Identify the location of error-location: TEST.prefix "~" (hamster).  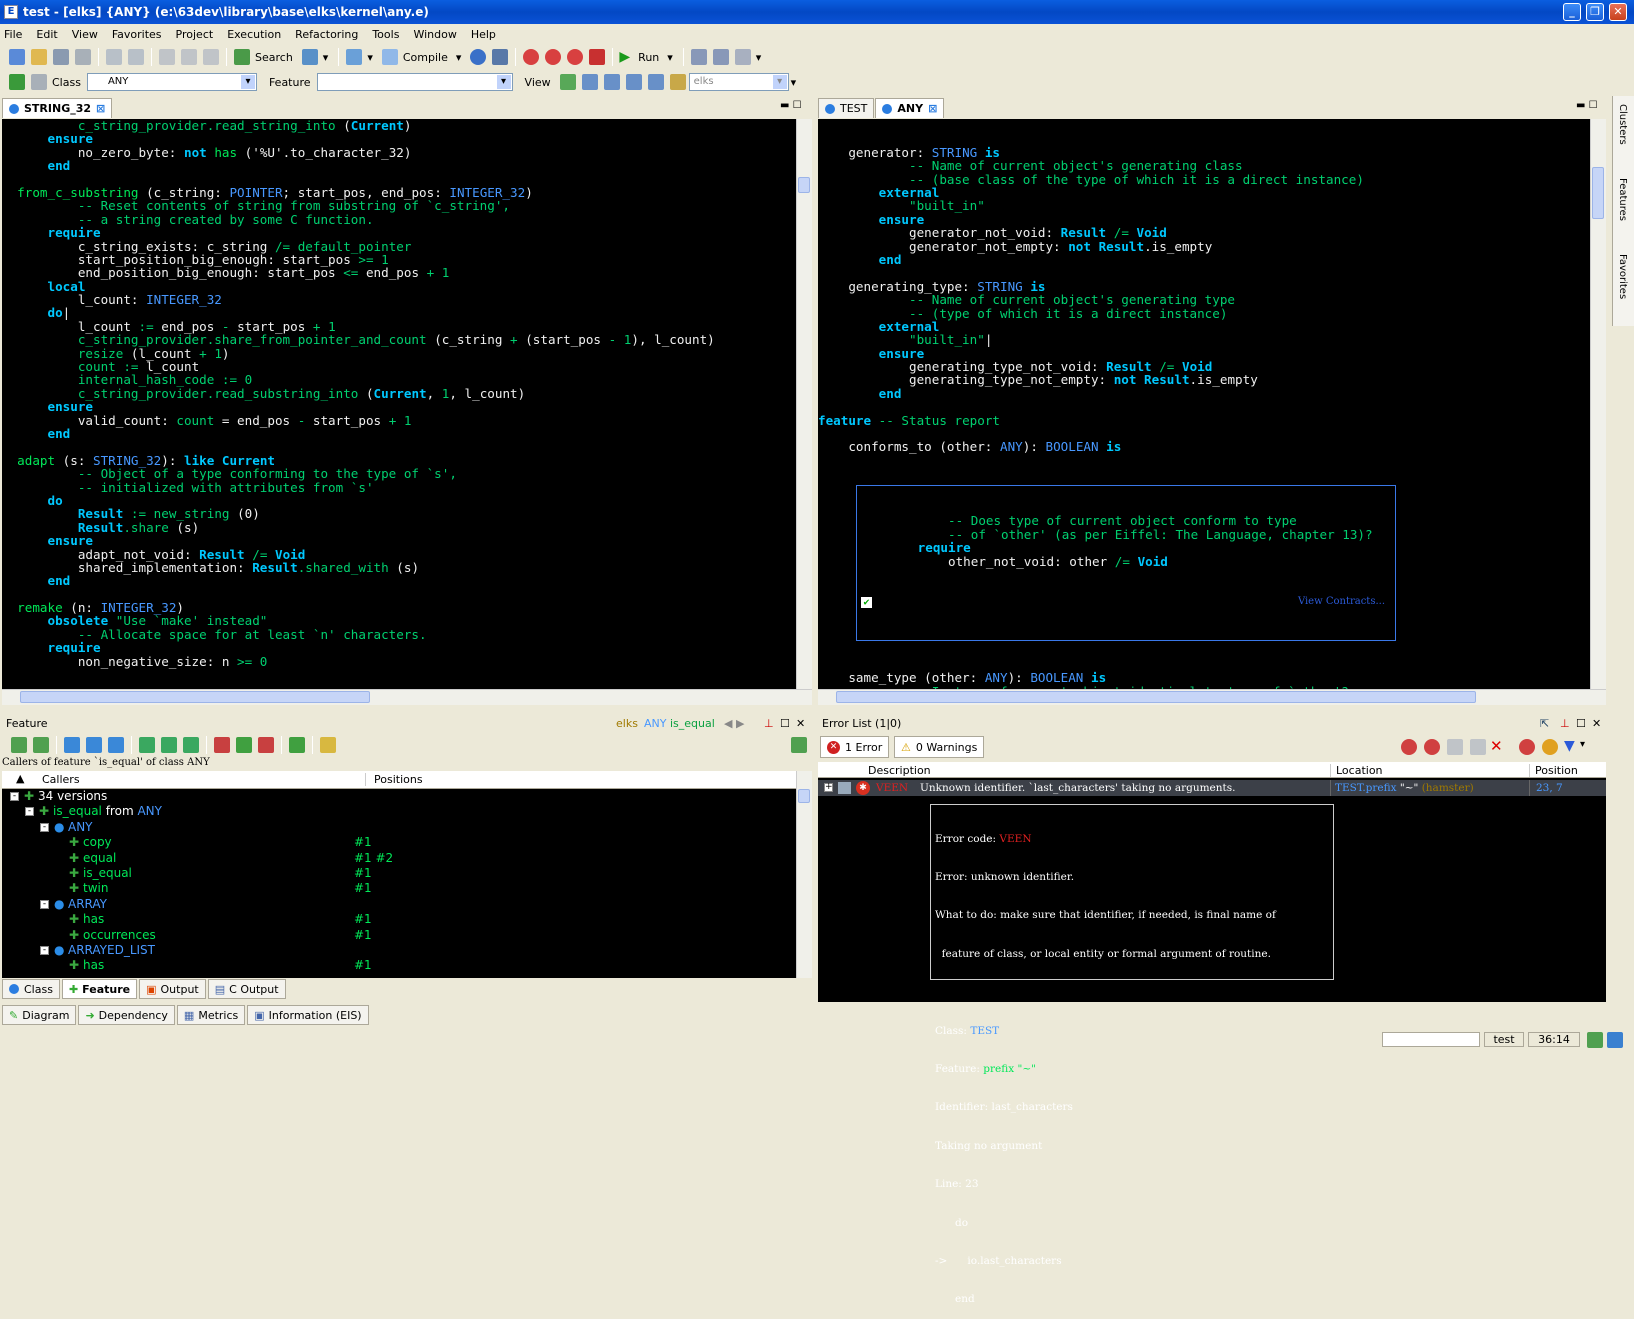
(1430, 788).